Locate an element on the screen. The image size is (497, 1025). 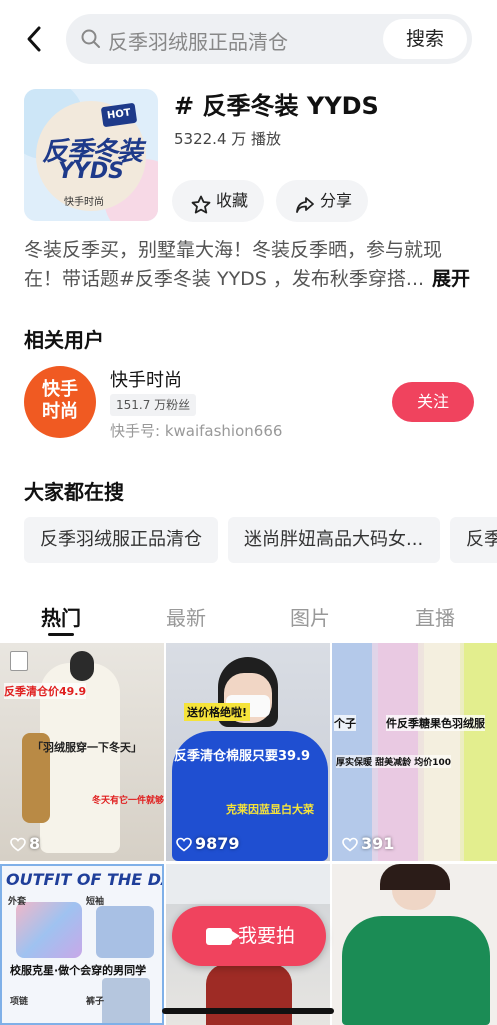
video-caption: 反季清仓棉服只要39.9 is located at coordinates (242, 756).